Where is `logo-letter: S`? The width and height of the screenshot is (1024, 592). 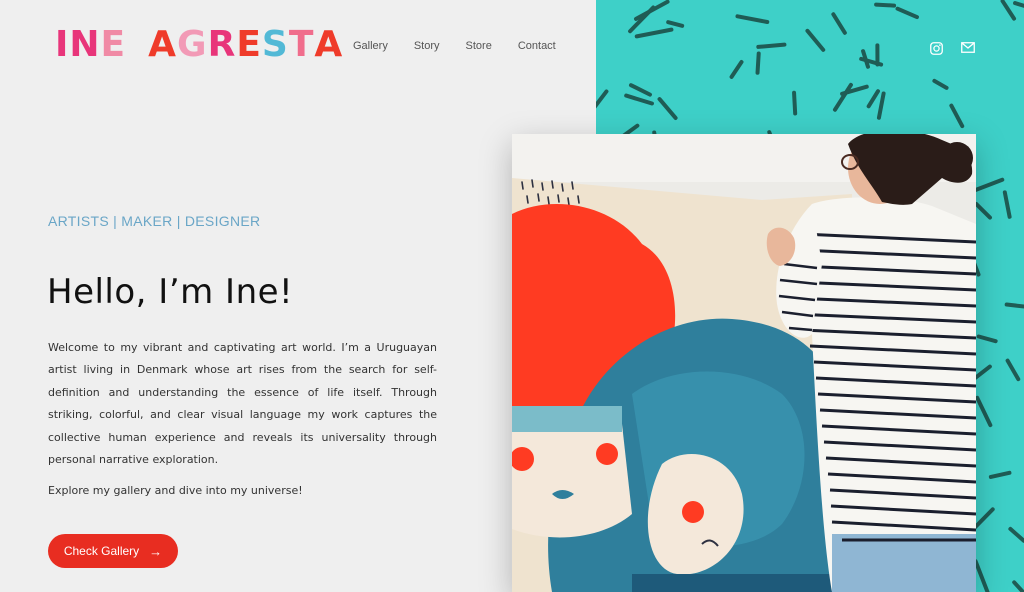
logo-letter: S is located at coordinates (275, 44).